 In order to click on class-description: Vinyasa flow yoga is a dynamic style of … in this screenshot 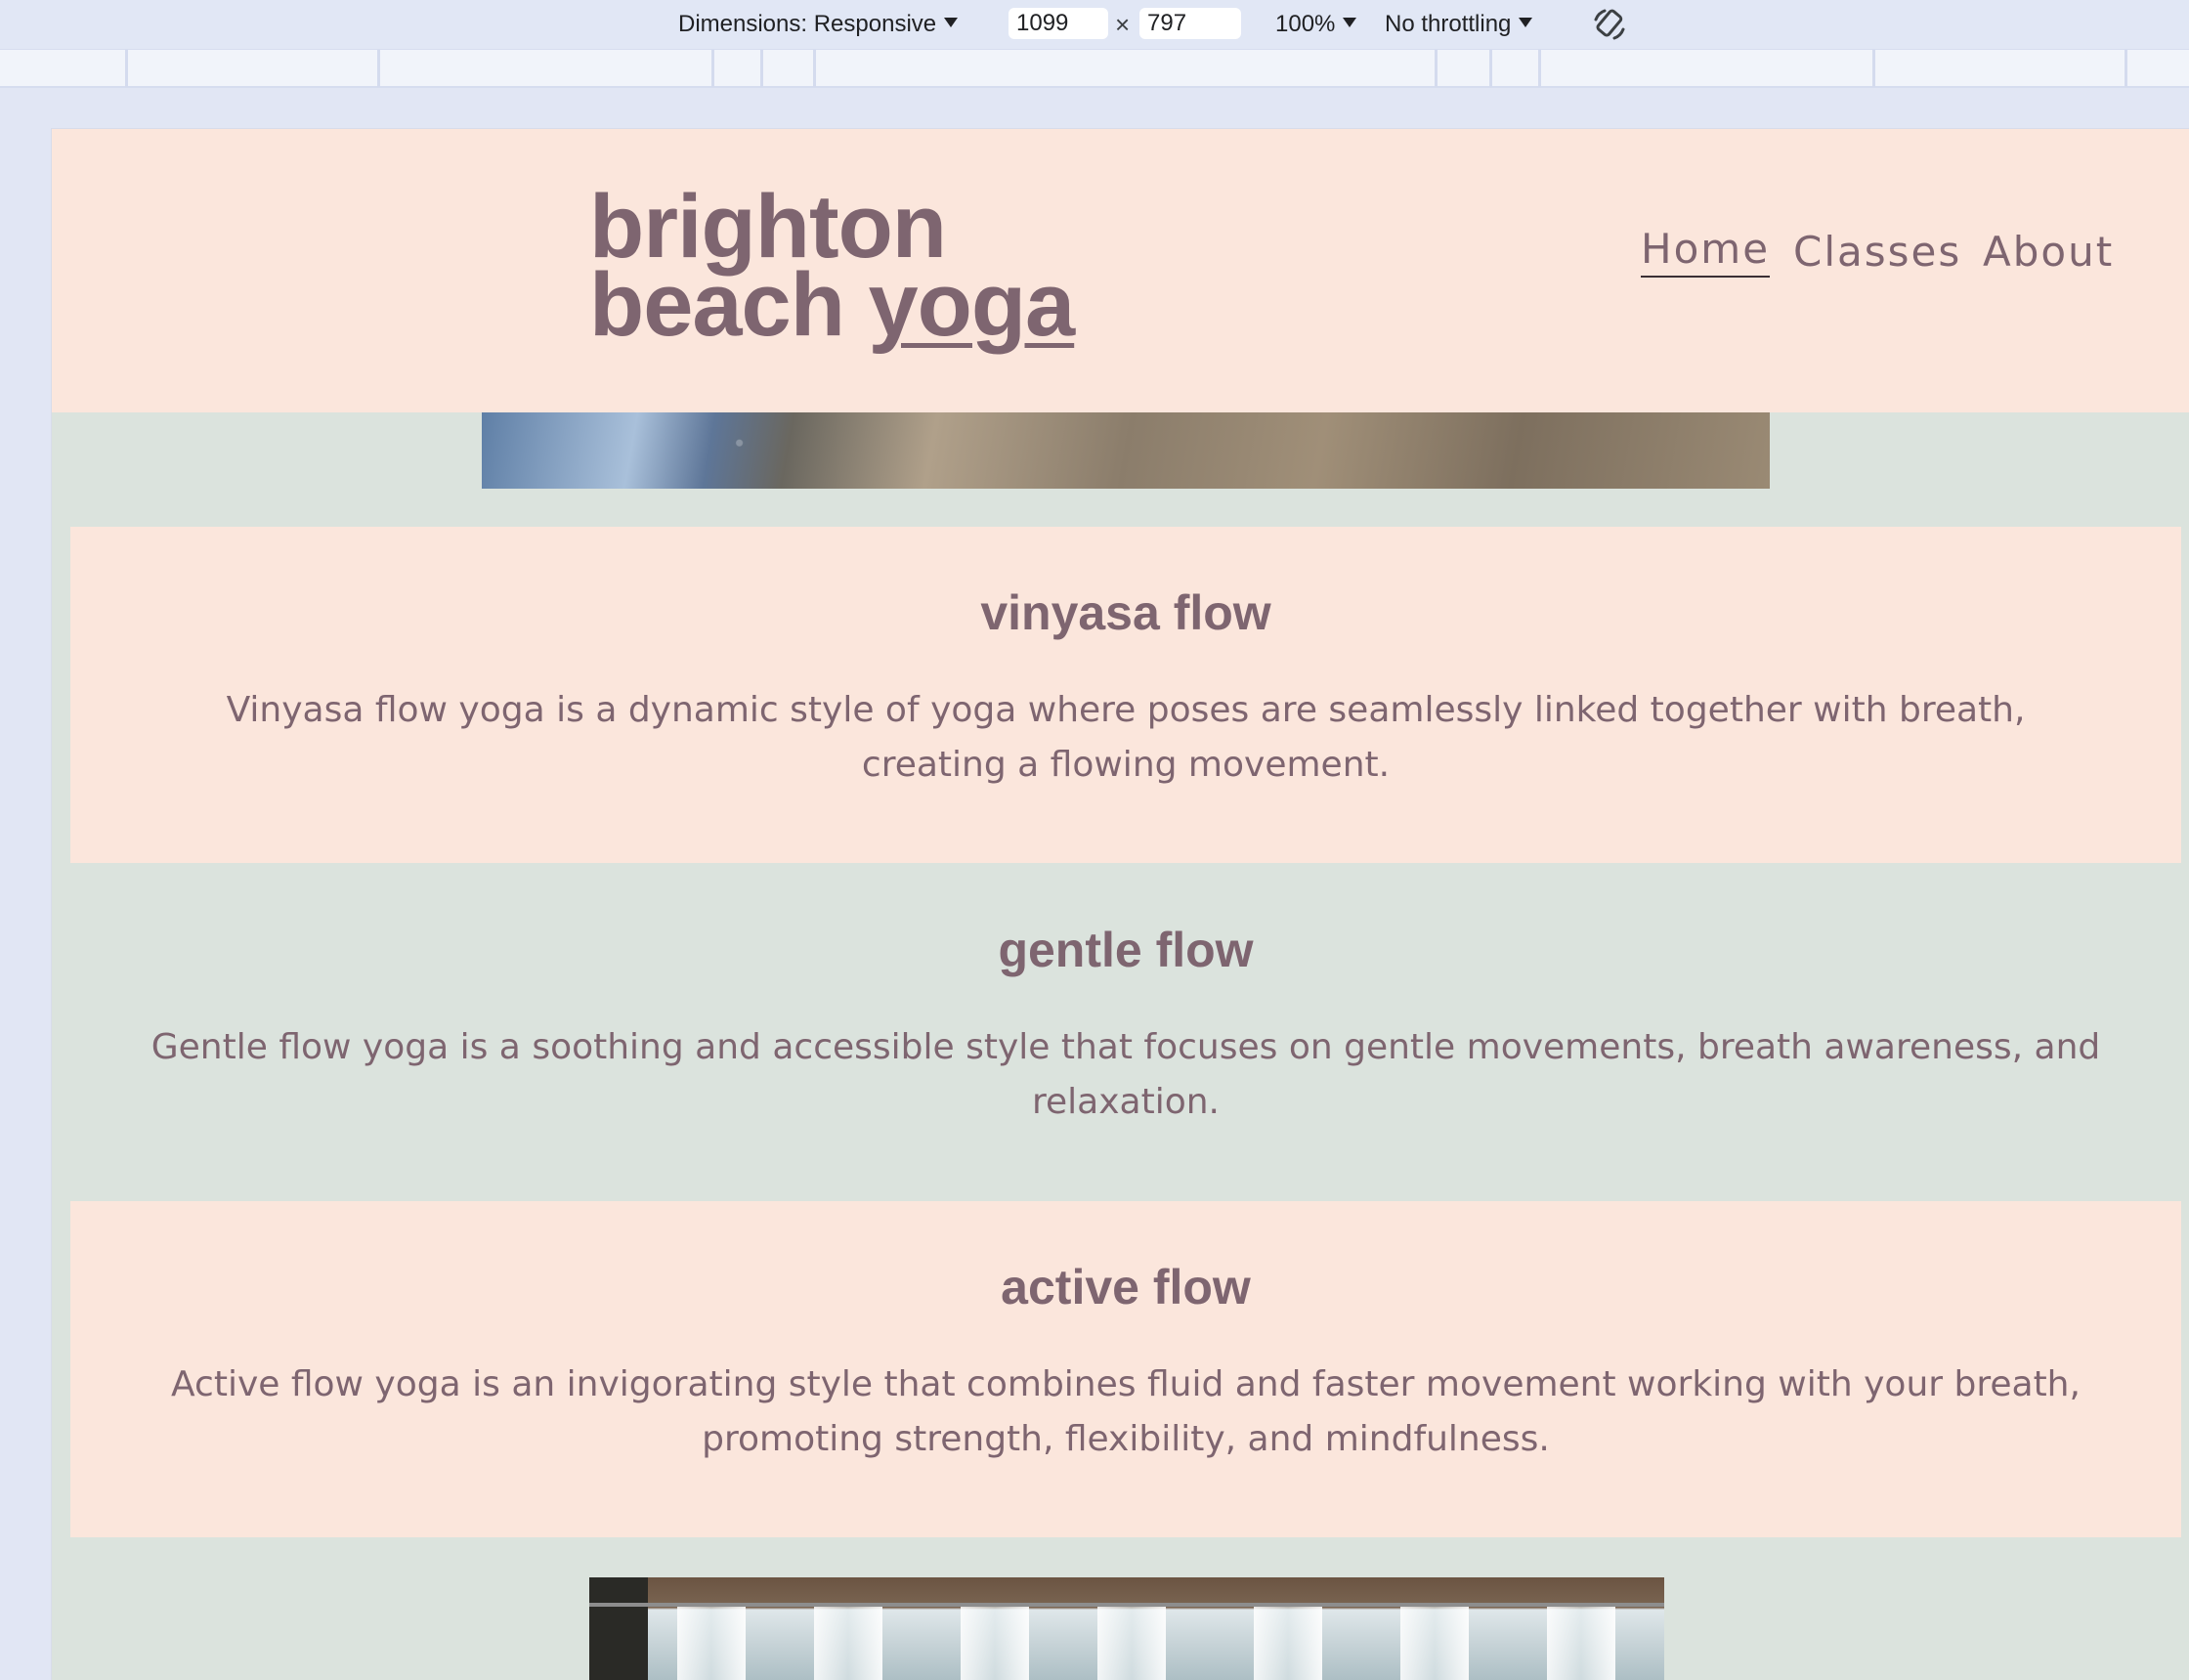, I will do `click(1126, 737)`.